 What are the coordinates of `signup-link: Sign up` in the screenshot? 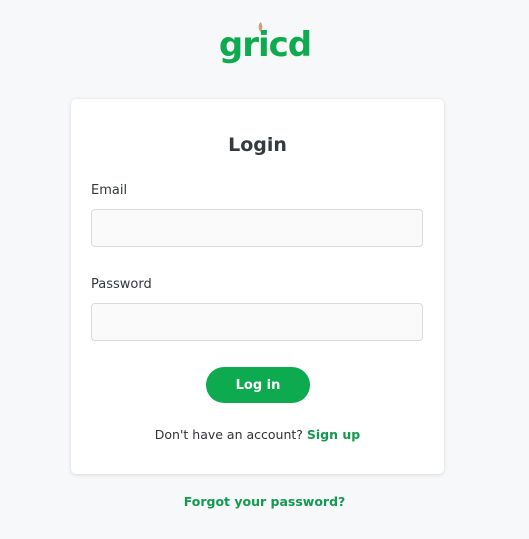 It's located at (333, 434).